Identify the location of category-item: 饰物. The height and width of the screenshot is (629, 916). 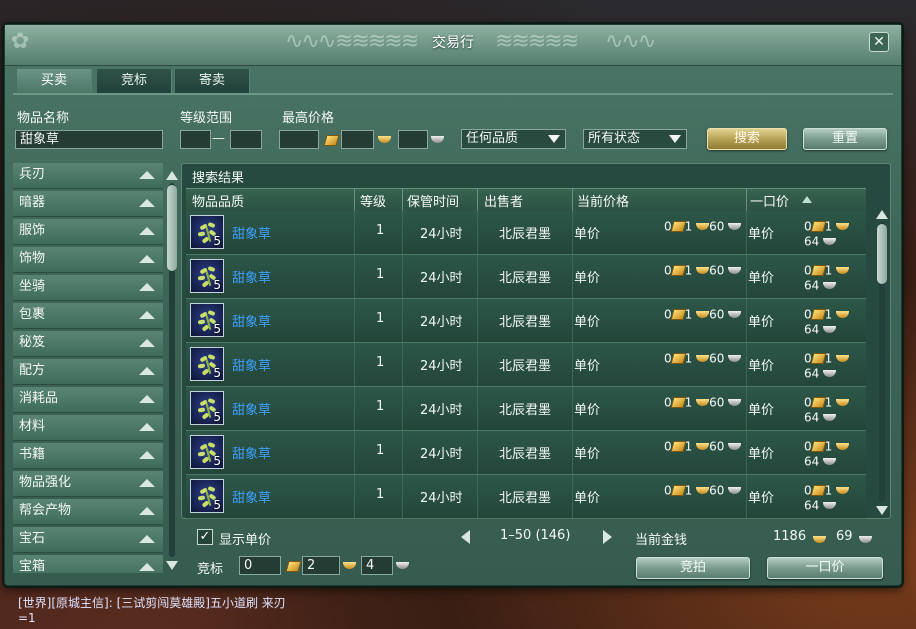
(88, 260).